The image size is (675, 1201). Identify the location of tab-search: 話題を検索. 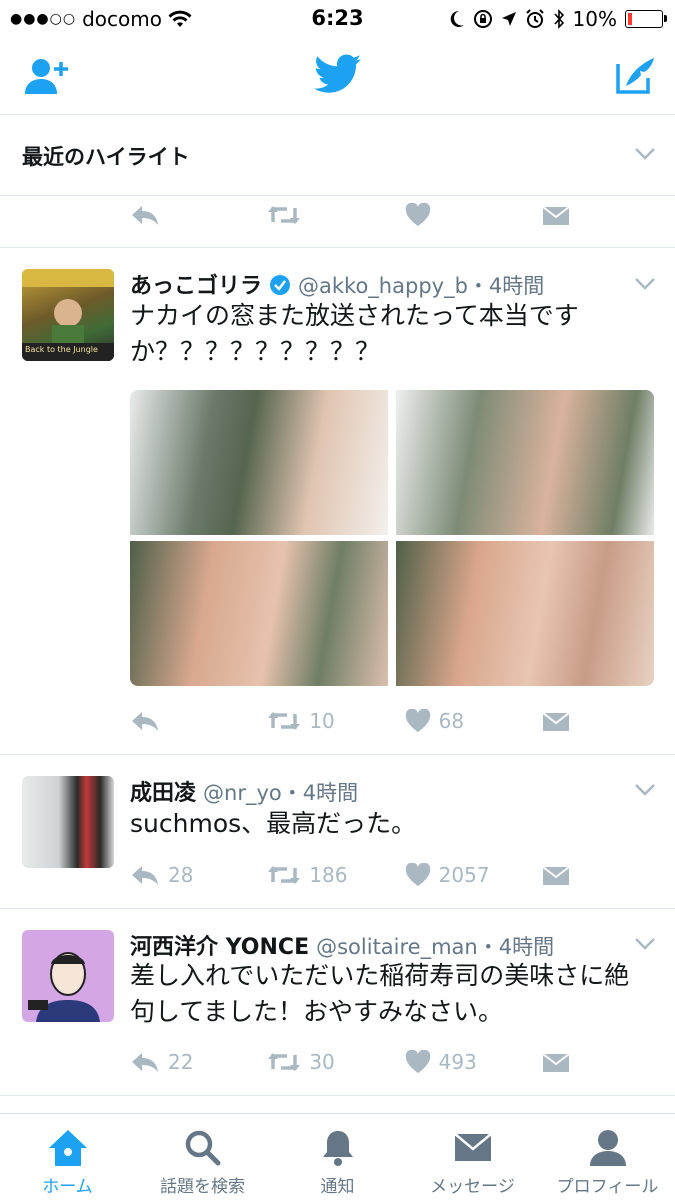
(202, 1157).